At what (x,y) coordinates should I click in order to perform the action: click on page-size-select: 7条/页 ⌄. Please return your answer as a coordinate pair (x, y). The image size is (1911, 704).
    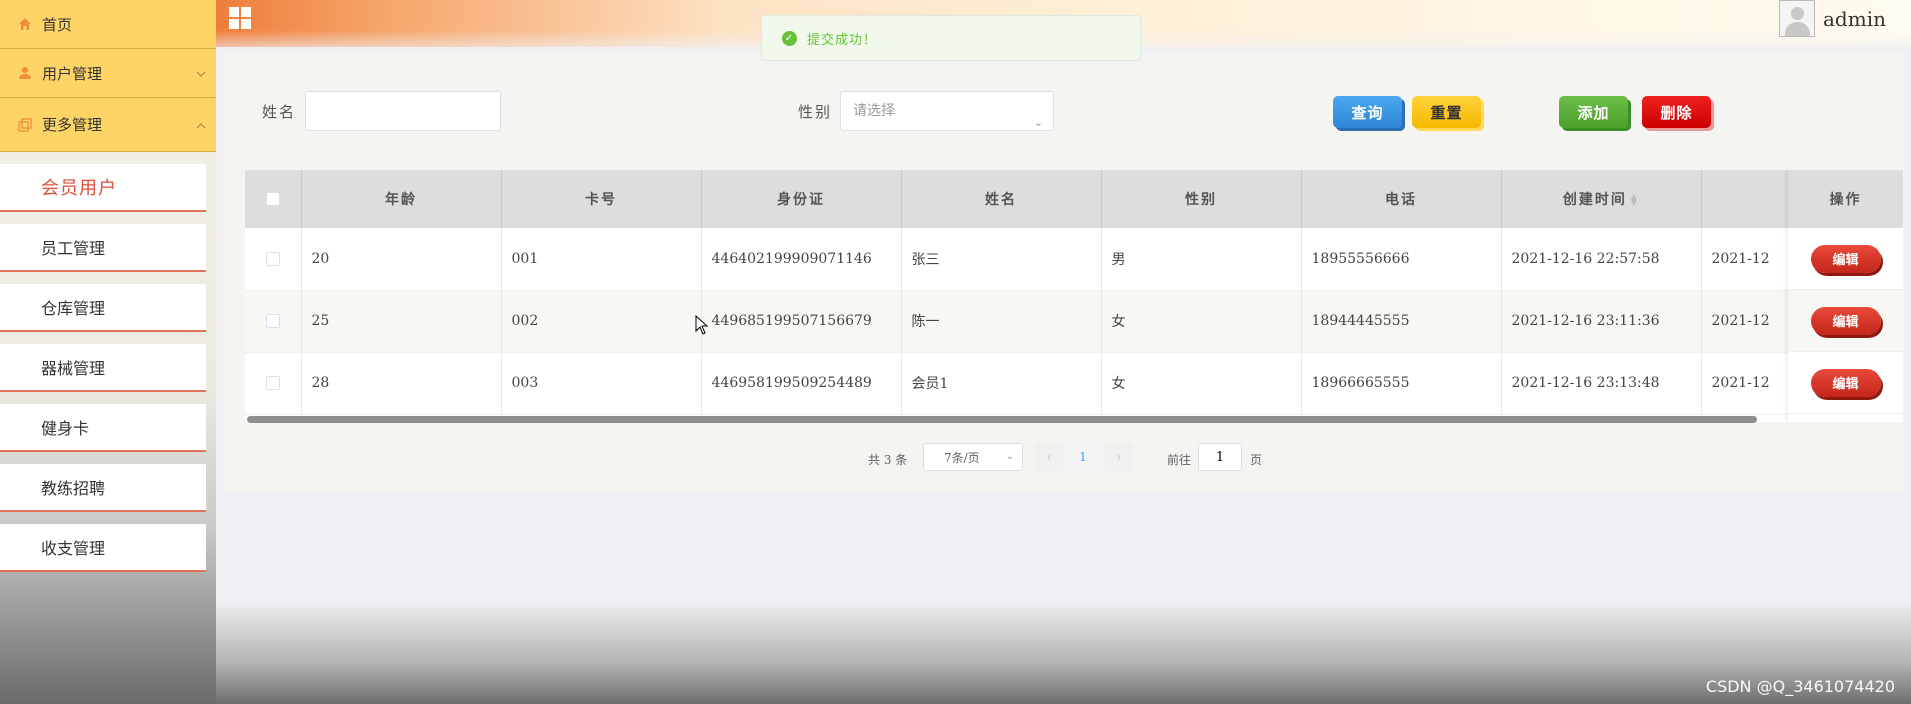
    Looking at the image, I should click on (973, 457).